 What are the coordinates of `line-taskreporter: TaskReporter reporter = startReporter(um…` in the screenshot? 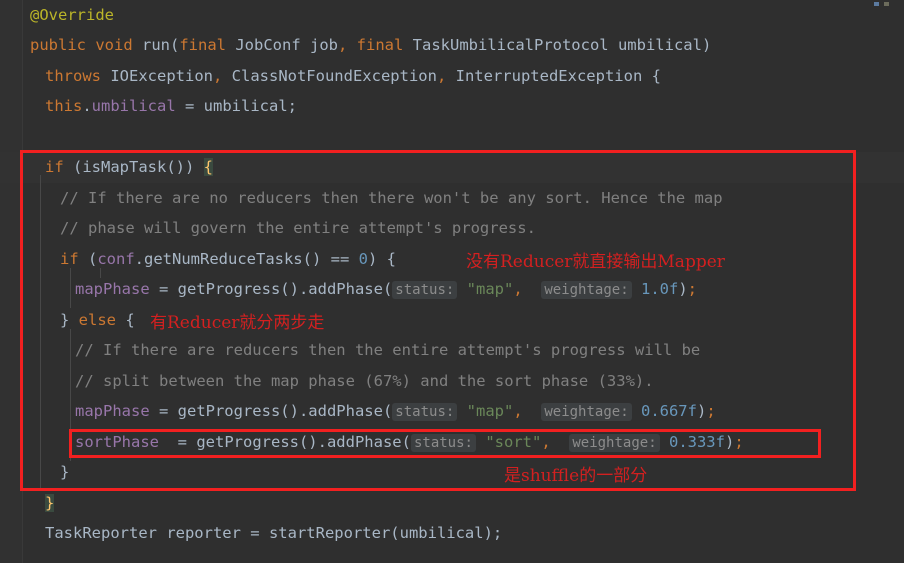 It's located at (452, 533).